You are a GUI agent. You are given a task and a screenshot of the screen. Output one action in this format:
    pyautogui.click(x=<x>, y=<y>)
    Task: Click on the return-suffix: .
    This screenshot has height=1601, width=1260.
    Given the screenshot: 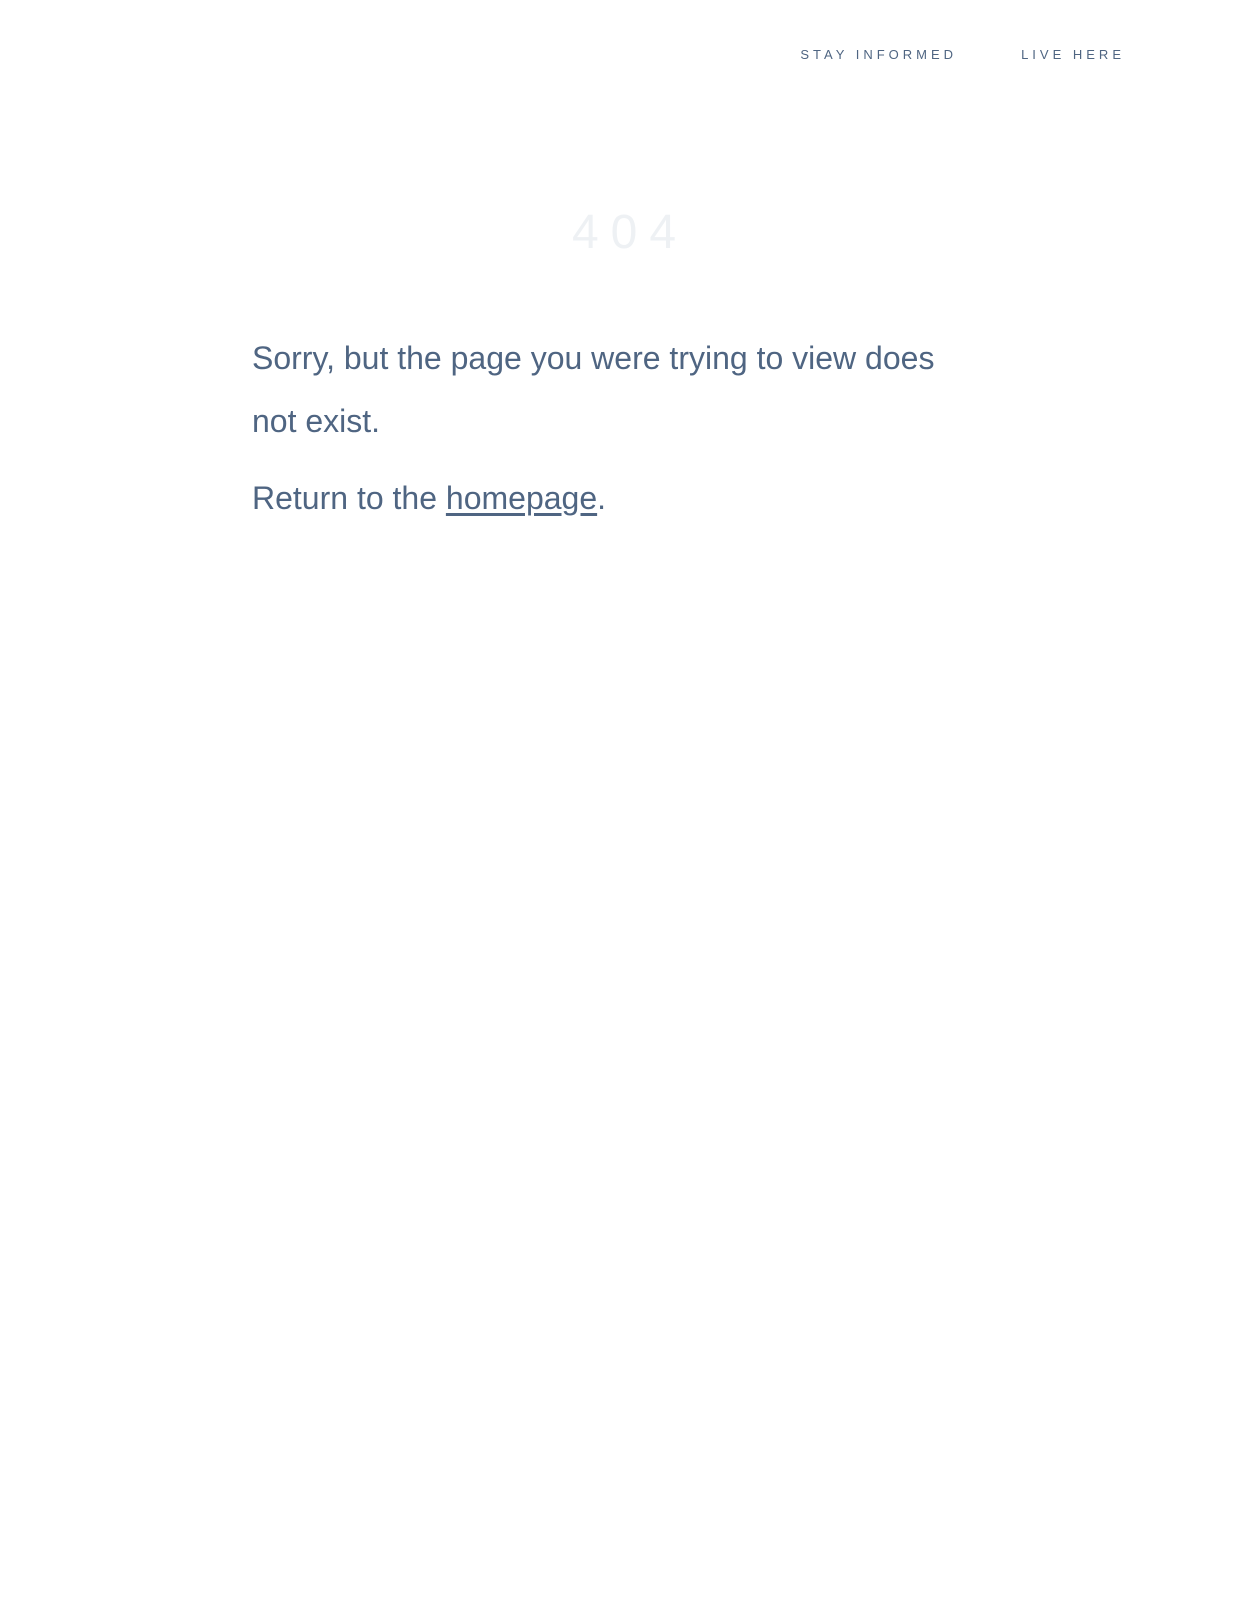 What is the action you would take?
    pyautogui.click(x=602, y=498)
    